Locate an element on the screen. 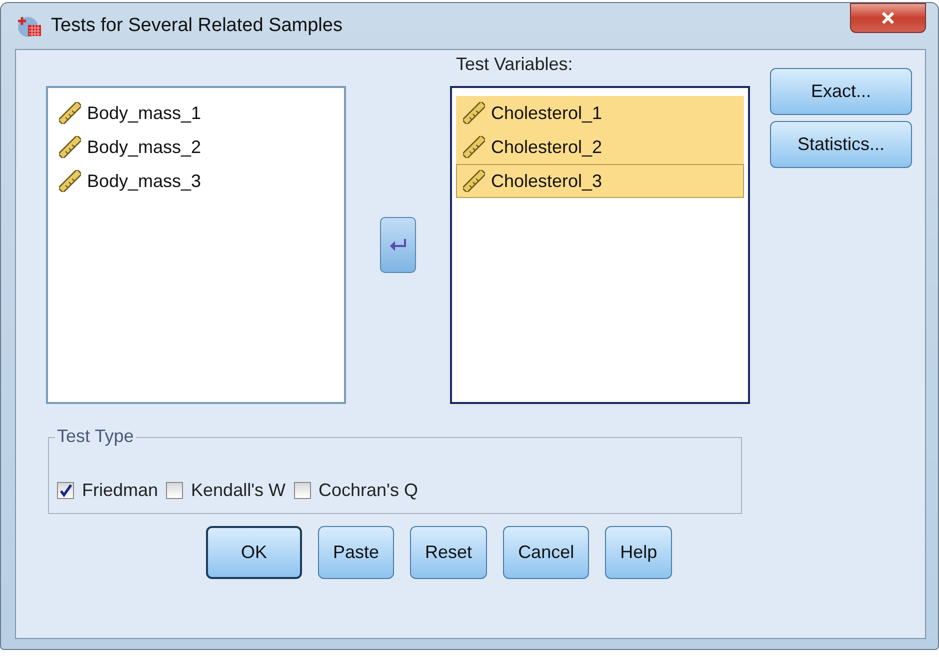  window-title: Tests for Several Related Samples is located at coordinates (197, 26).